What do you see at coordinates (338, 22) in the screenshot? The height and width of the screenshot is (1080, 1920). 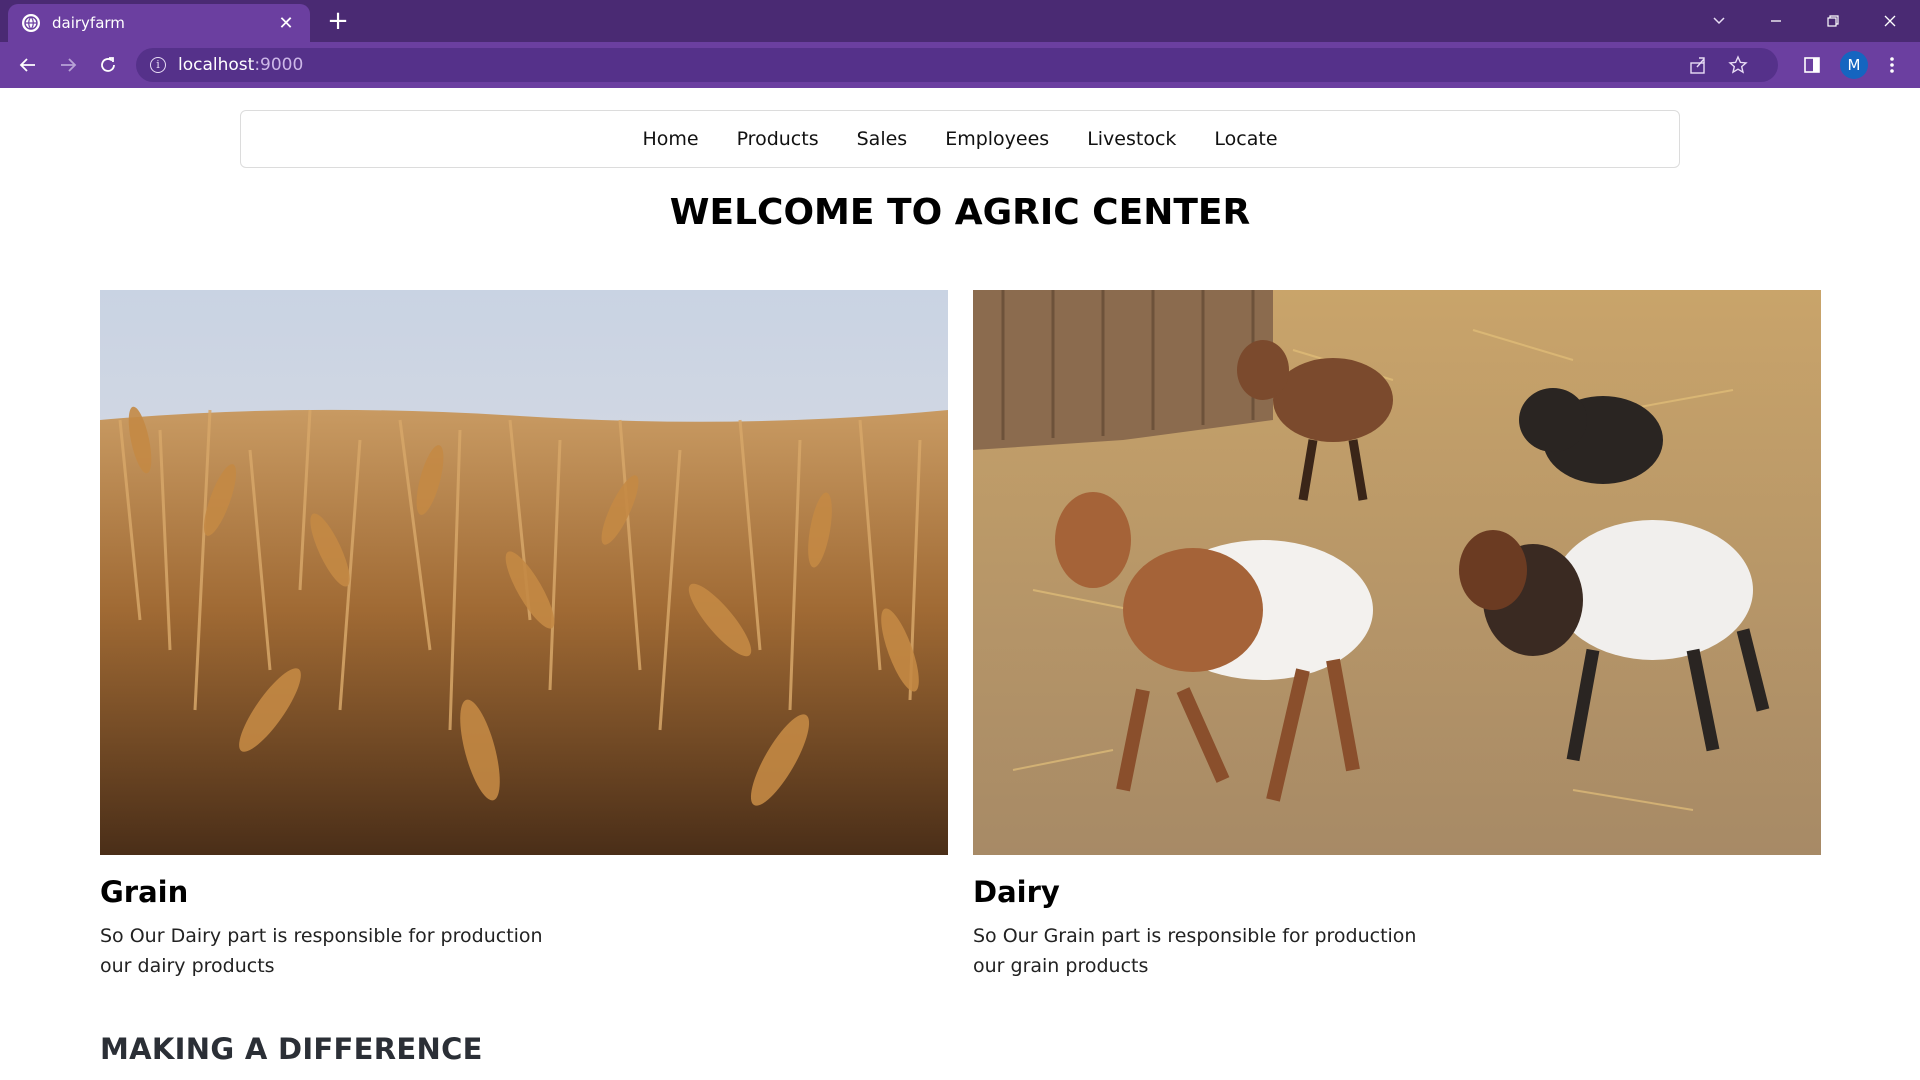 I see `new-tab-button: +` at bounding box center [338, 22].